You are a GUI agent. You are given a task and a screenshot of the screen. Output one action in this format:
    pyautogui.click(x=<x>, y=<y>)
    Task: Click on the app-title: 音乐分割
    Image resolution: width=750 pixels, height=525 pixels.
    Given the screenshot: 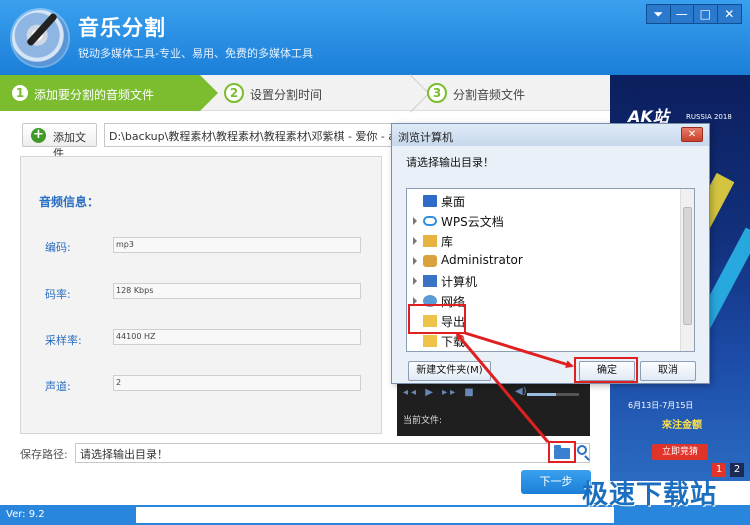 What is the action you would take?
    pyautogui.click(x=122, y=28)
    